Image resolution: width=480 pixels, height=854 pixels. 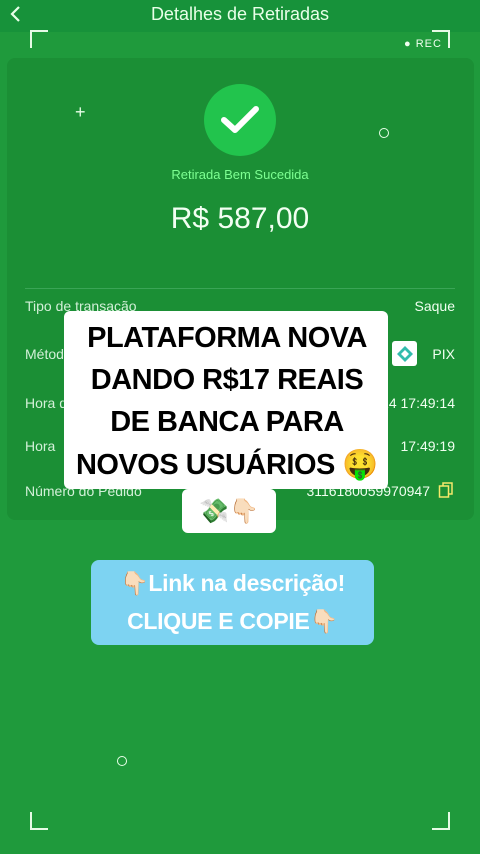 I want to click on promo-line-2: DANDO R$17 REAIS, so click(x=227, y=380).